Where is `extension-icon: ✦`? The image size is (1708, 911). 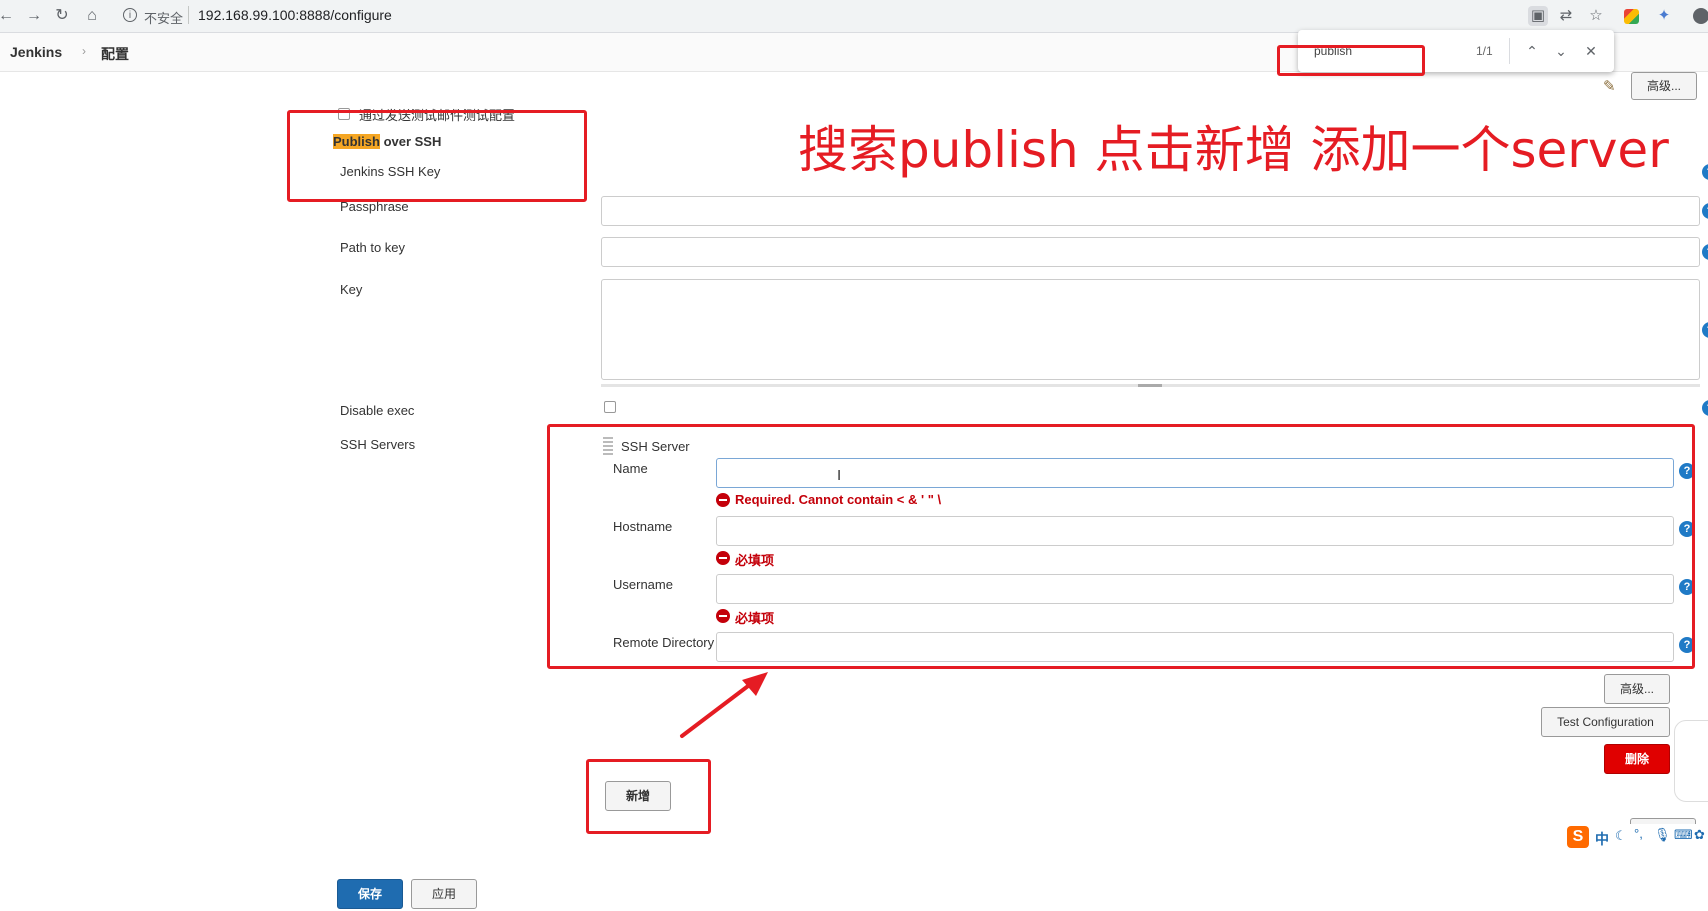
extension-icon: ✦ is located at coordinates (1664, 16).